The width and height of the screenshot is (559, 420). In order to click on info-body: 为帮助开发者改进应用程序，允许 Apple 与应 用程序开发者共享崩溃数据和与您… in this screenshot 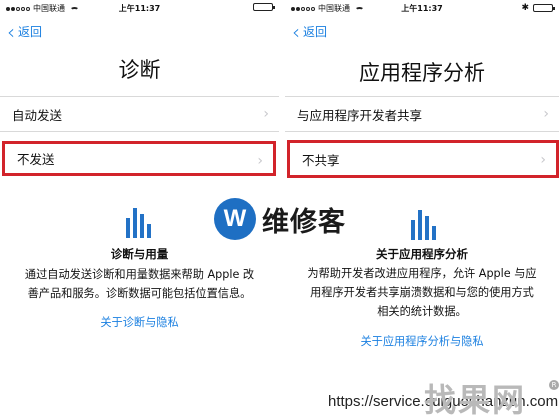, I will do `click(422, 292)`.